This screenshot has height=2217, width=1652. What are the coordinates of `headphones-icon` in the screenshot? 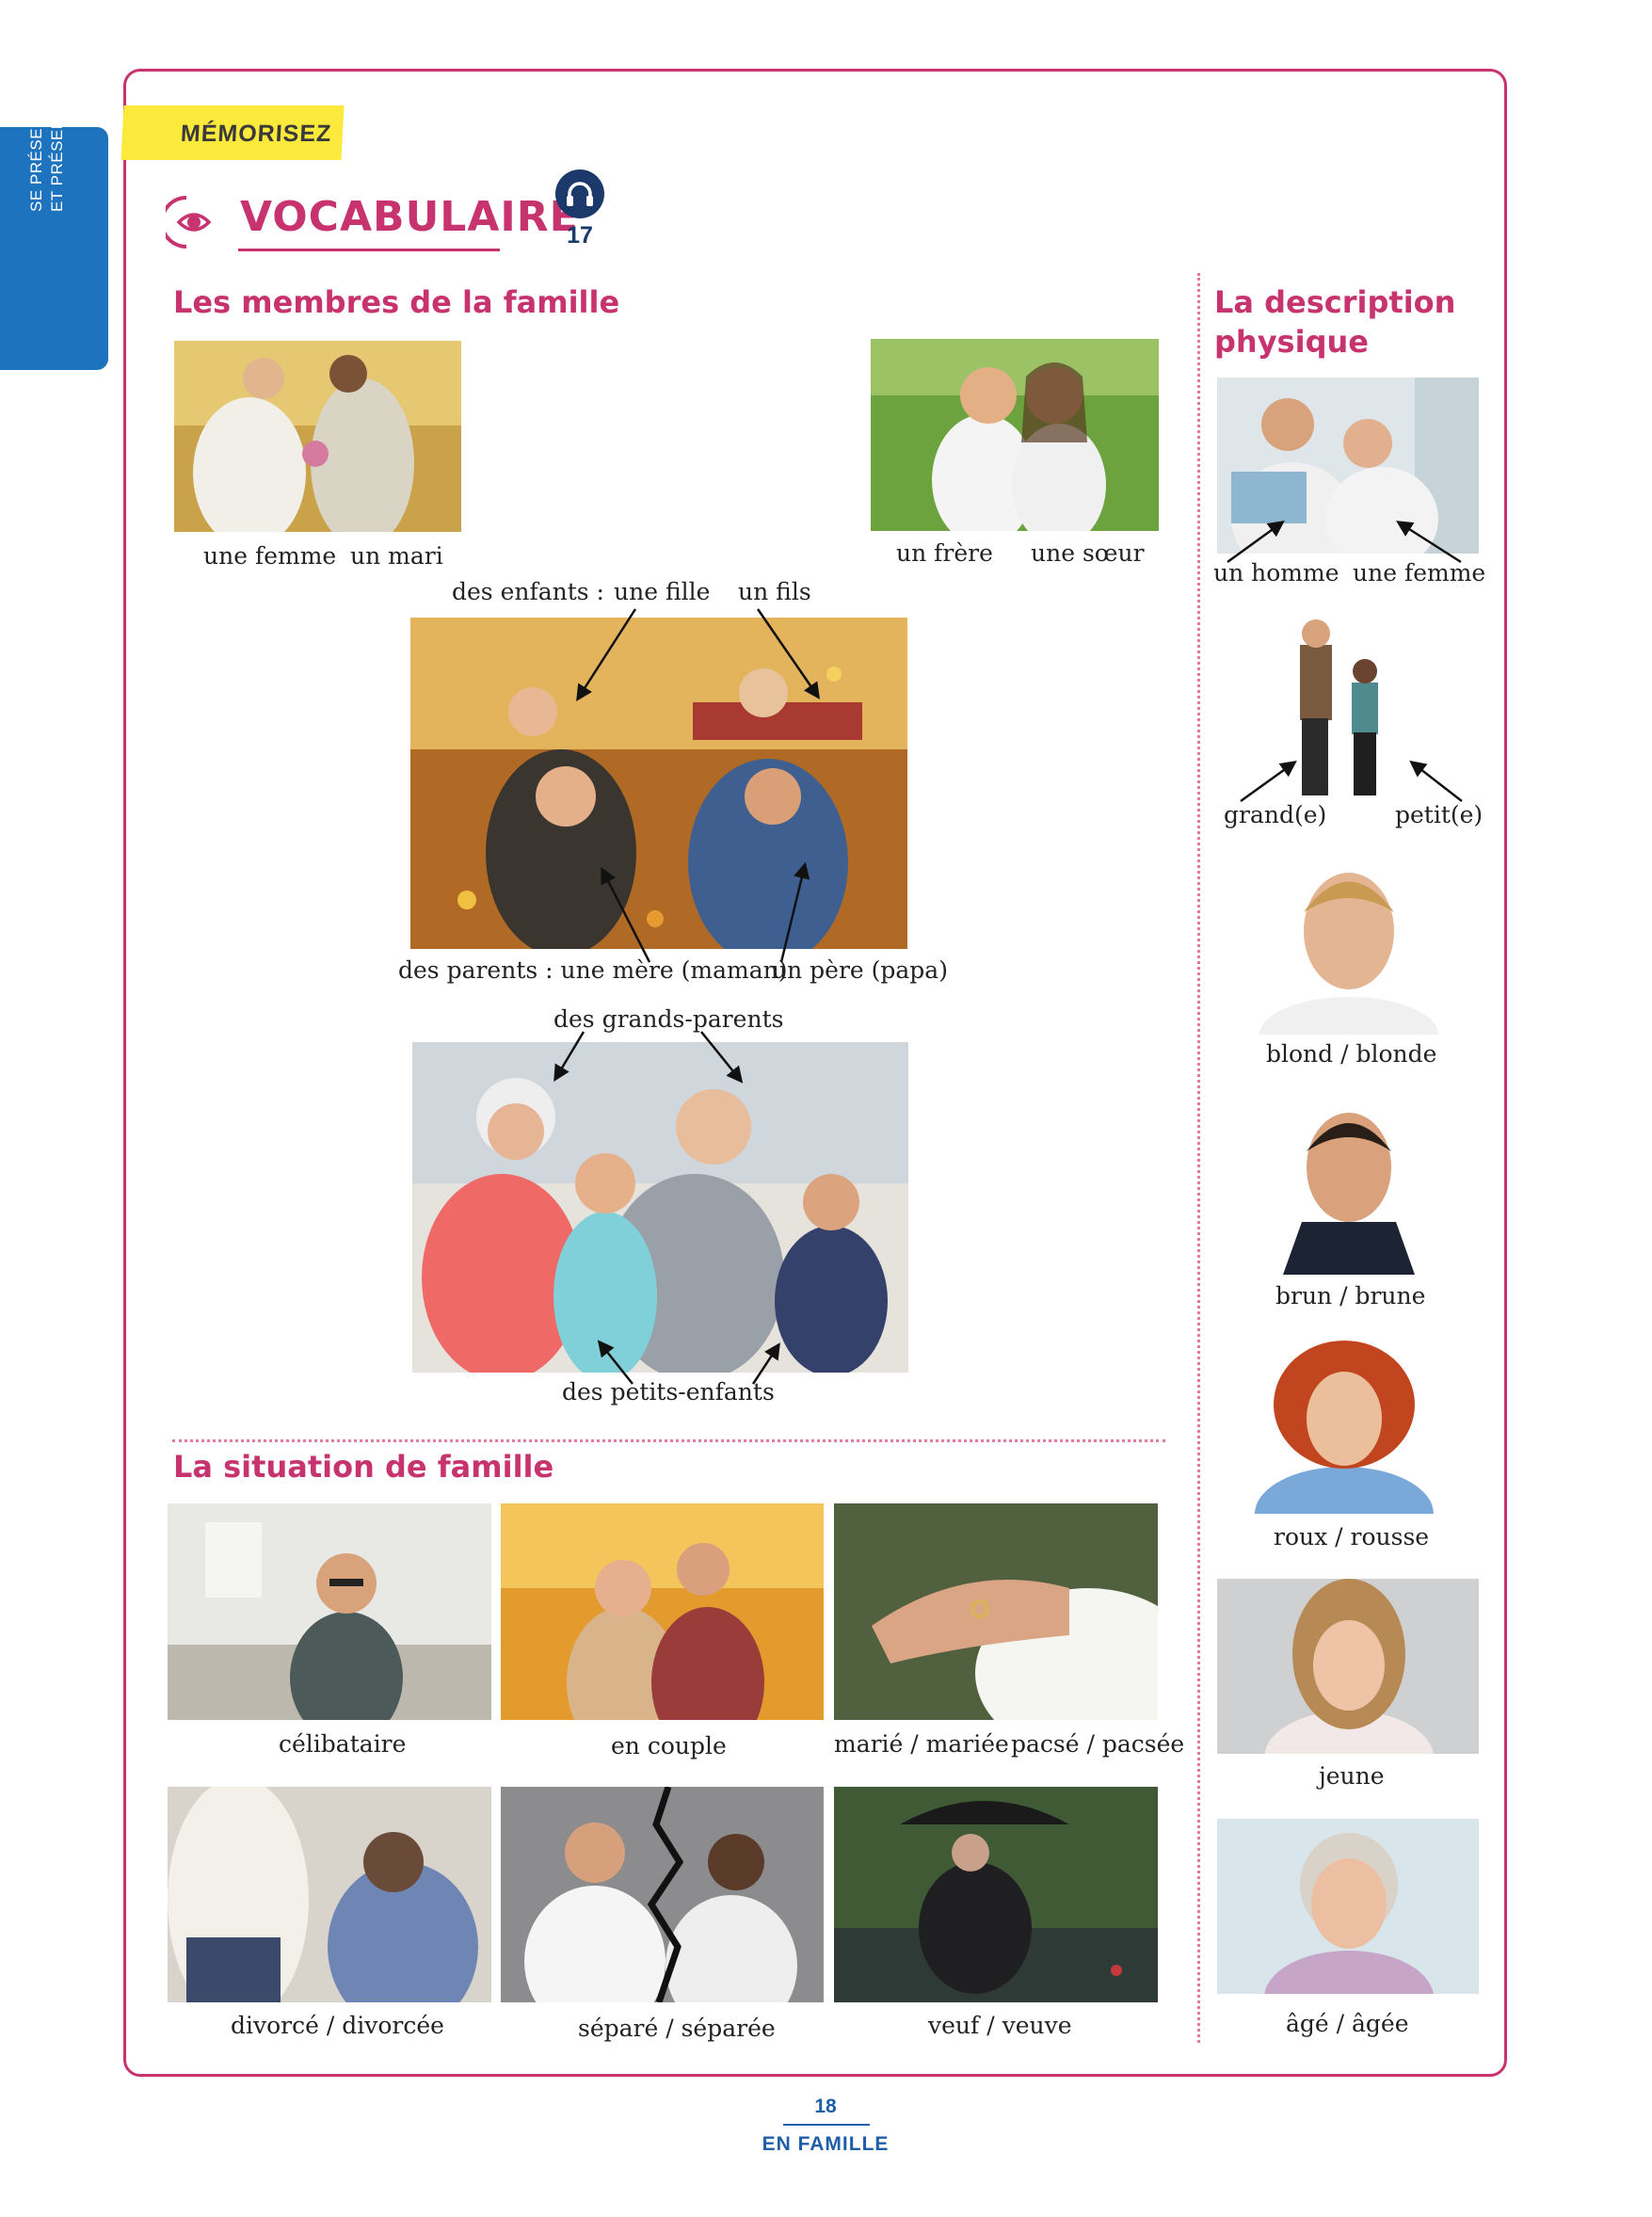 It's located at (579, 193).